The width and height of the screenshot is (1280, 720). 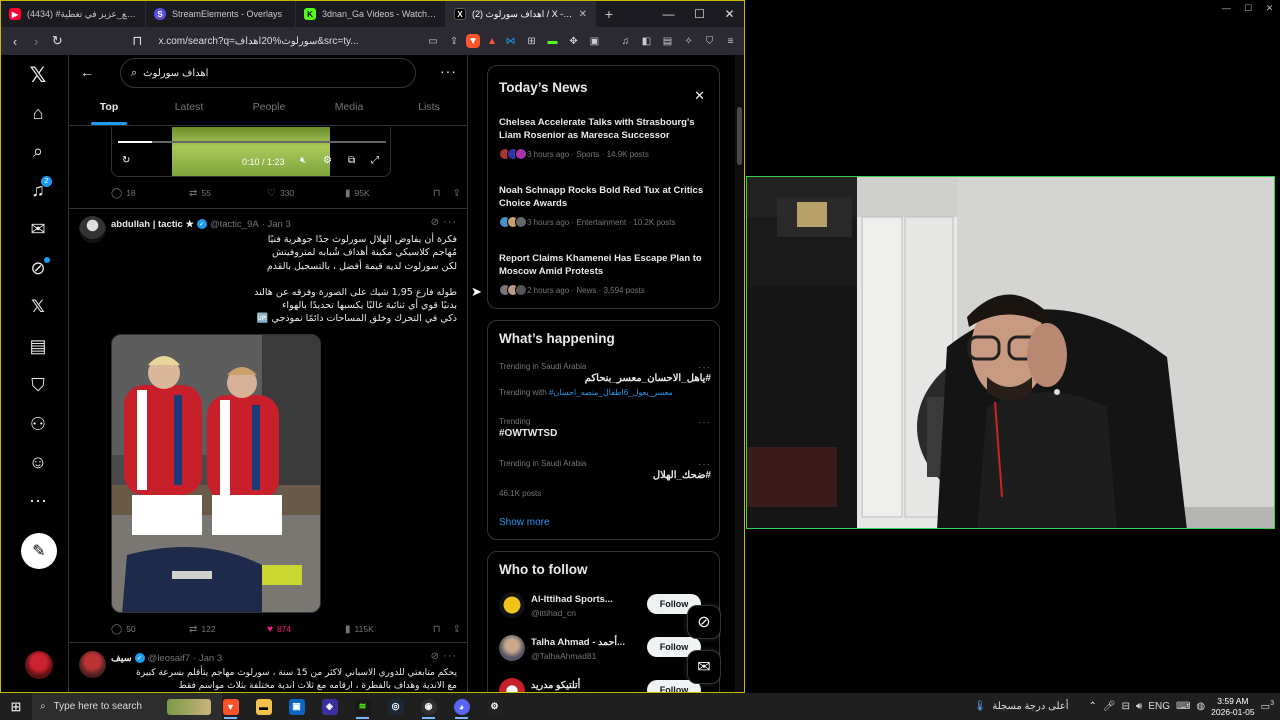 What do you see at coordinates (605, 685) in the screenshot?
I see `follow-suggestion: أتلتيكو مدريد Follow` at bounding box center [605, 685].